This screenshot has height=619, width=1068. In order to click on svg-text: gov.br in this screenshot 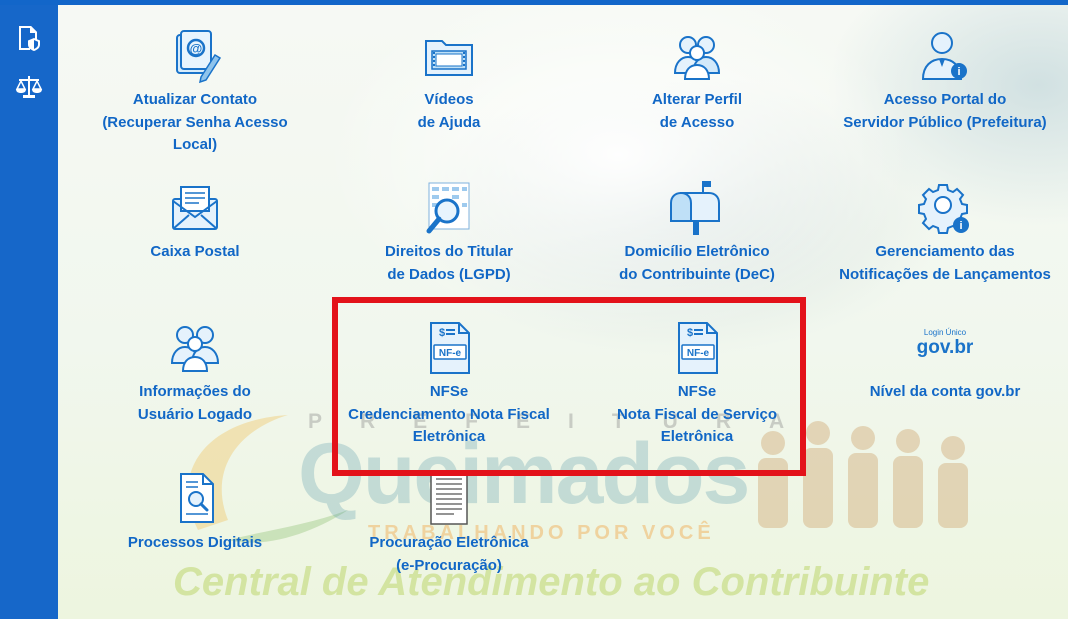, I will do `click(945, 347)`.